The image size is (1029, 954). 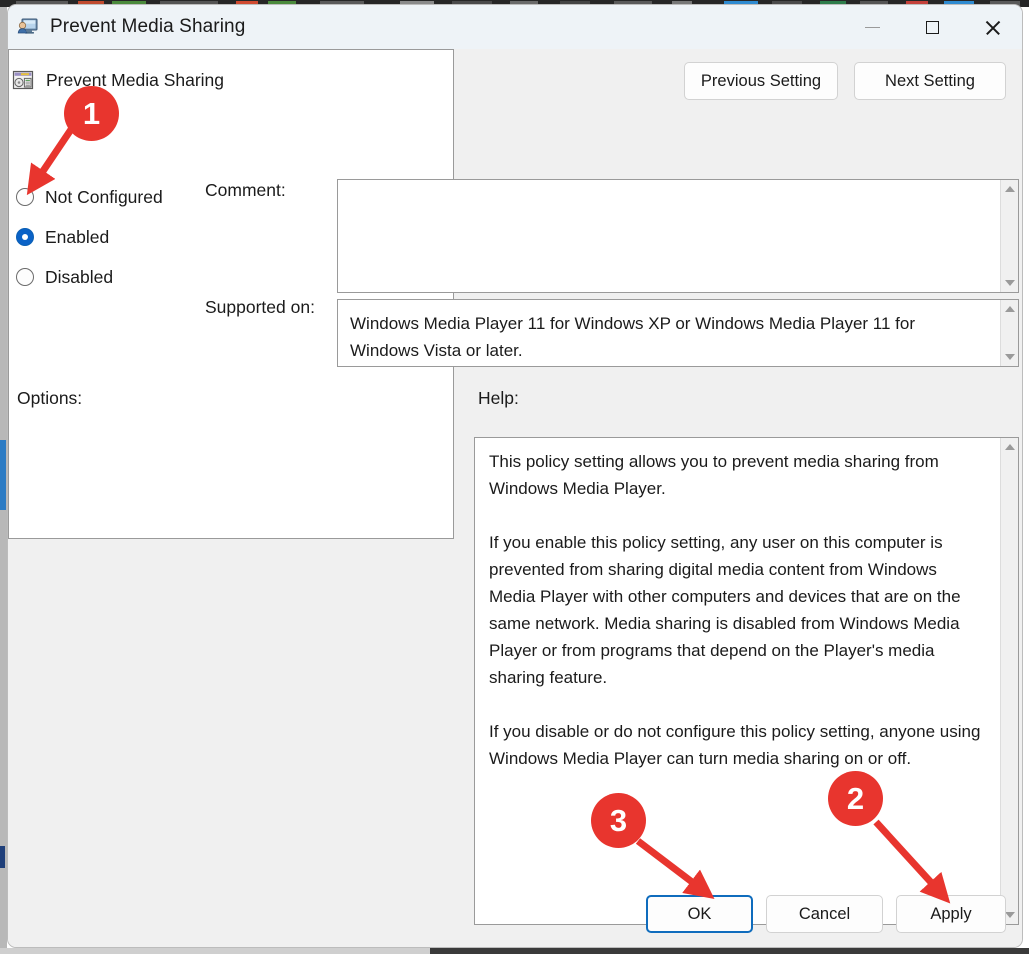 What do you see at coordinates (930, 81) in the screenshot?
I see `next-setting-button: Next Setting` at bounding box center [930, 81].